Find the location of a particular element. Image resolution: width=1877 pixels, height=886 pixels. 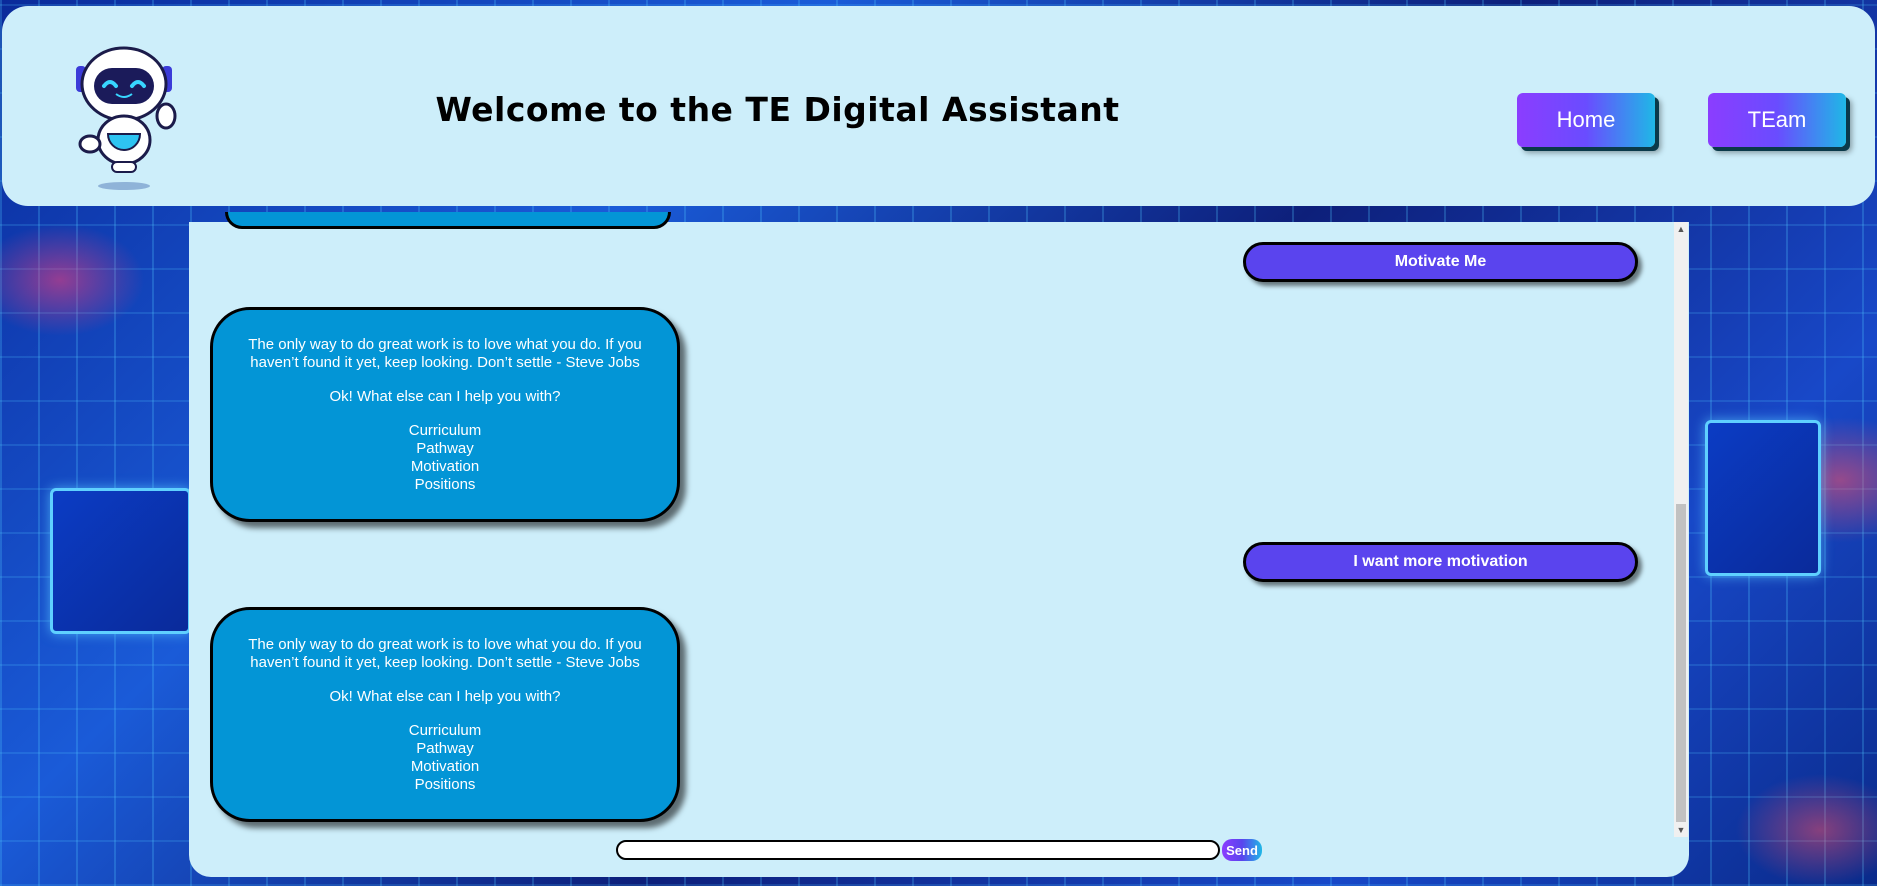

chat-scrollbar: ▲ ▼ is located at coordinates (1681, 529).